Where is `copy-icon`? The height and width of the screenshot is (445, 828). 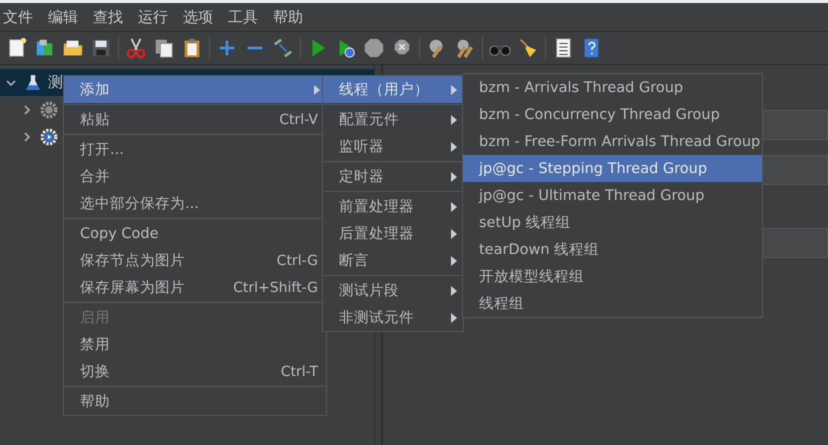 copy-icon is located at coordinates (164, 48).